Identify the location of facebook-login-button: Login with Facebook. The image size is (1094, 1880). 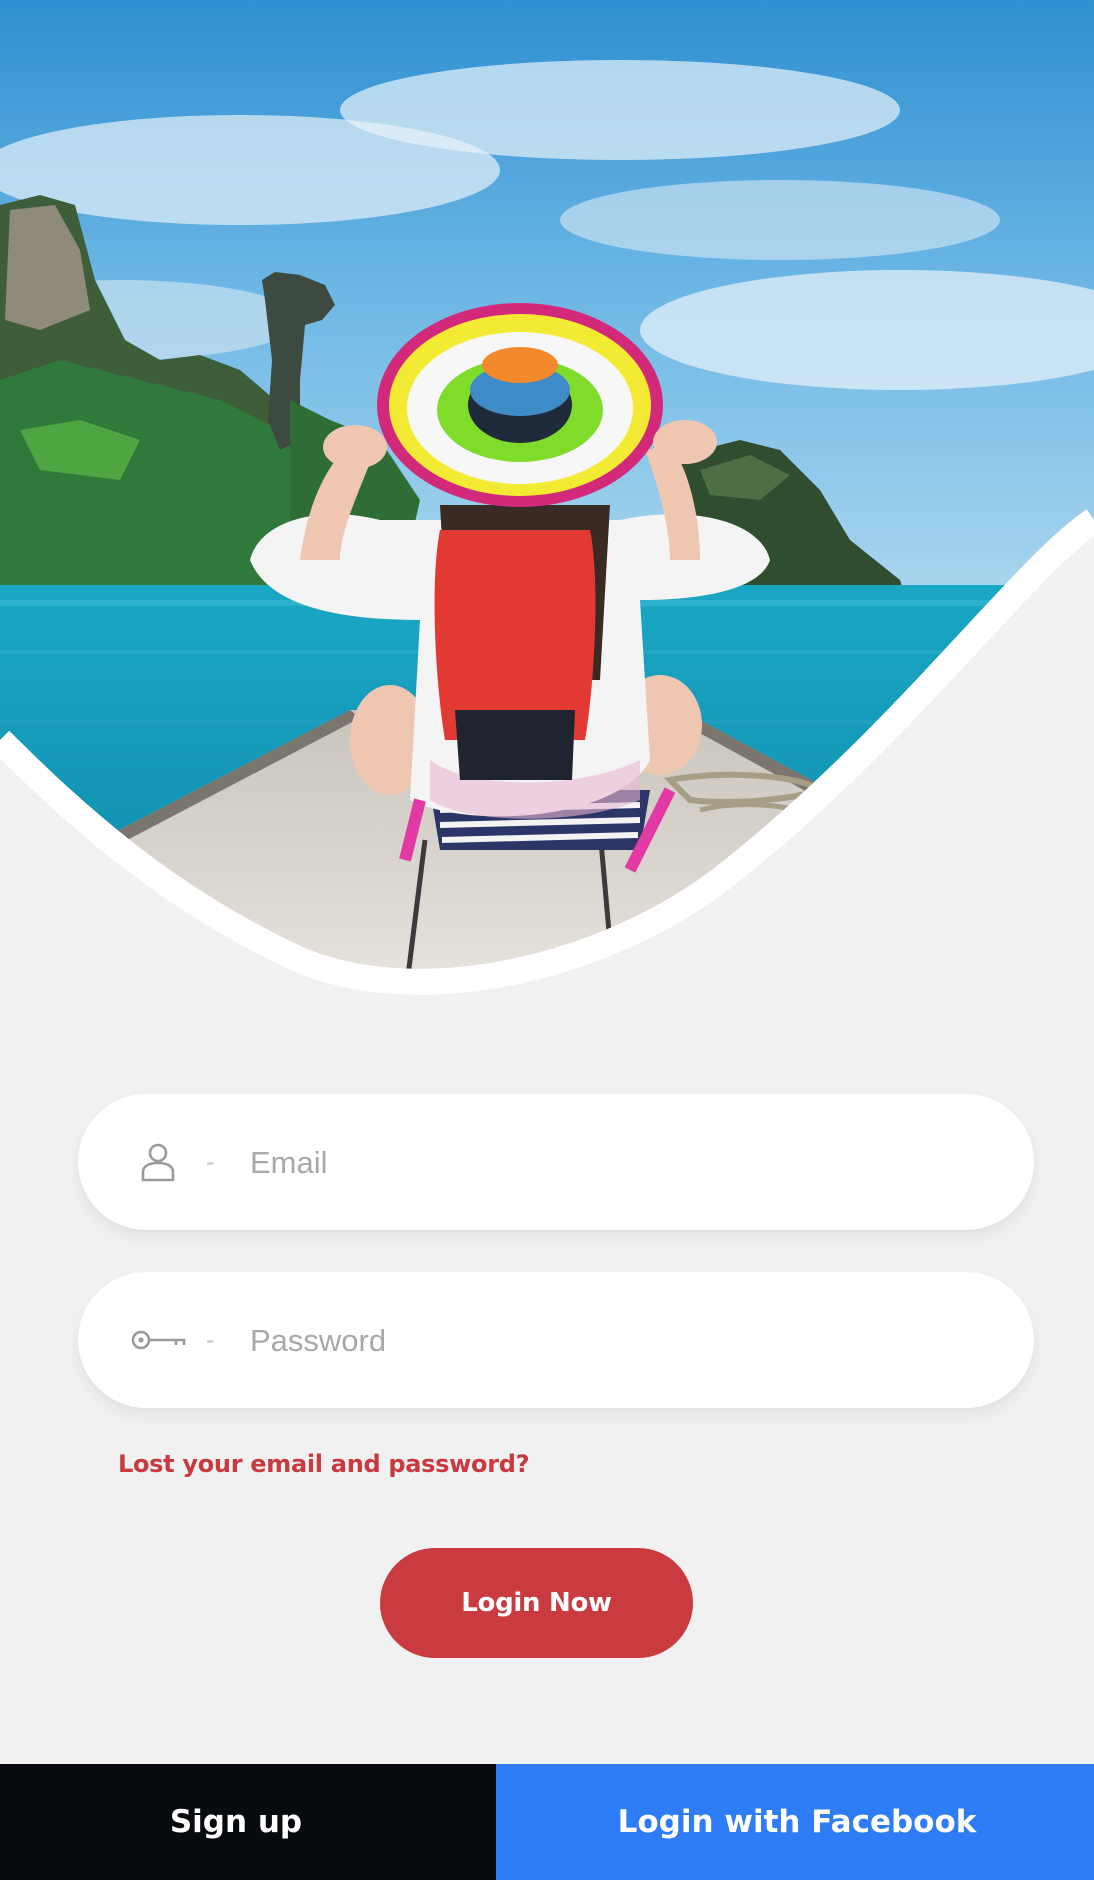
(795, 1822).